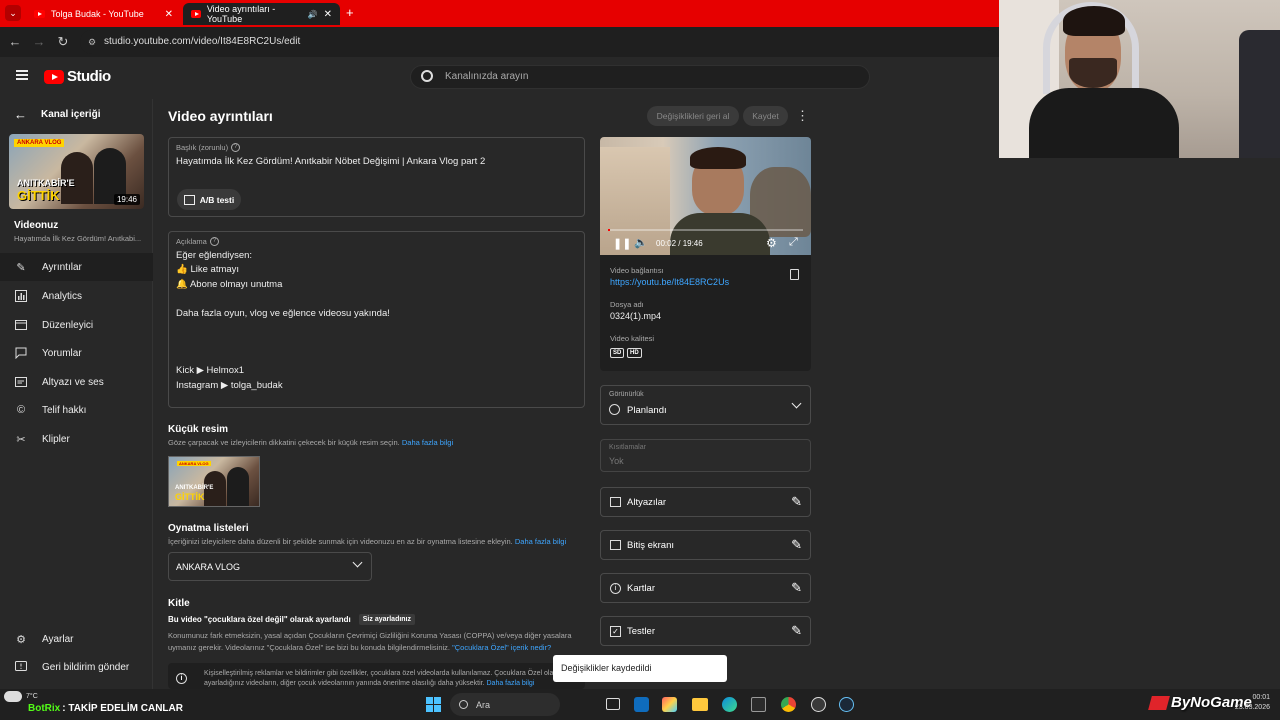  What do you see at coordinates (505, 704) in the screenshot?
I see `taskbar-search: Ara` at bounding box center [505, 704].